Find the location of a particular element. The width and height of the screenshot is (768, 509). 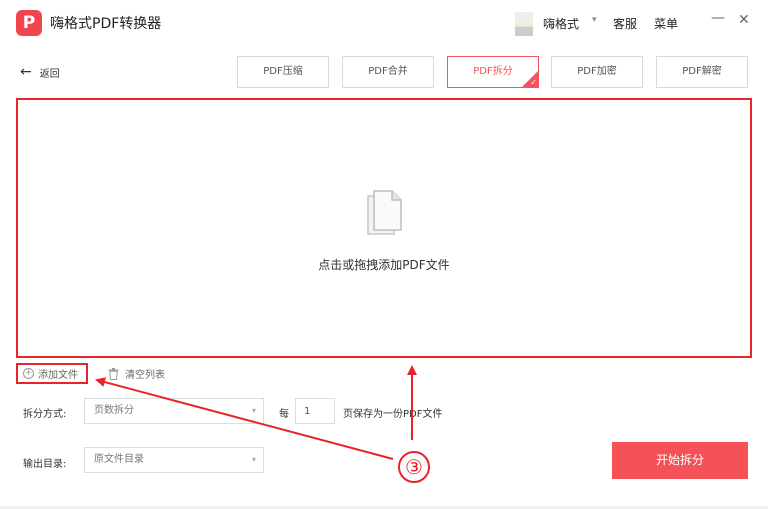

close-icon: ✕ is located at coordinates (744, 20).